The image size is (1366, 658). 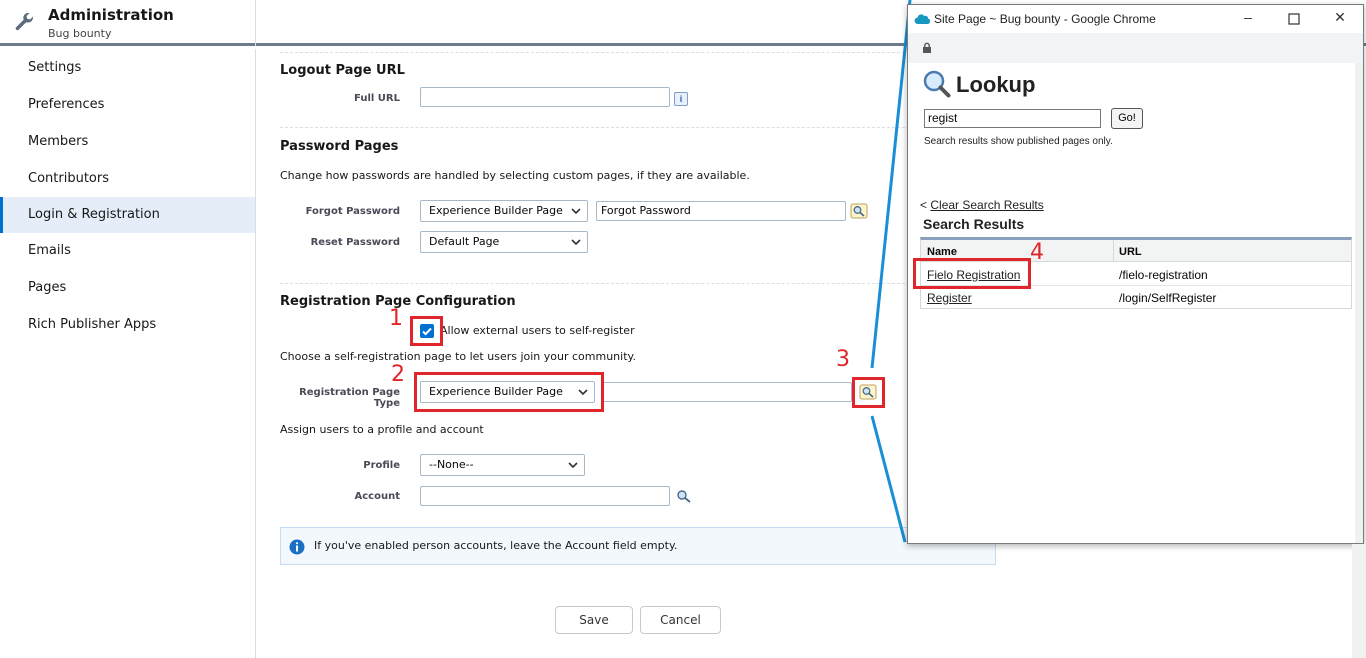 What do you see at coordinates (1135, 48) in the screenshot?
I see `popup-address-bar` at bounding box center [1135, 48].